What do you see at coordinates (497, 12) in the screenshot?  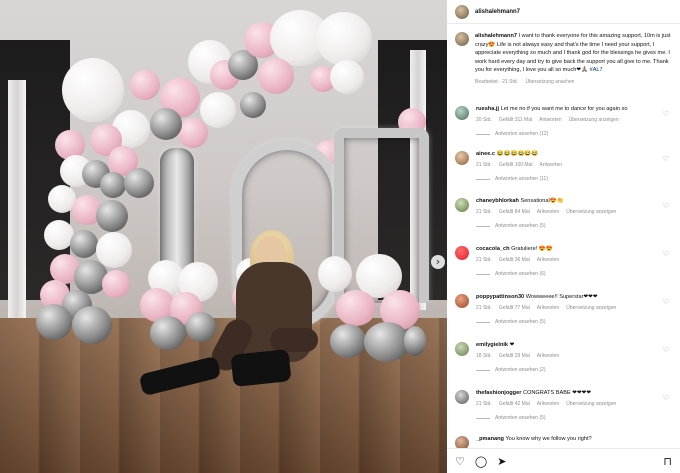 I see `post-username: alishalehmann7` at bounding box center [497, 12].